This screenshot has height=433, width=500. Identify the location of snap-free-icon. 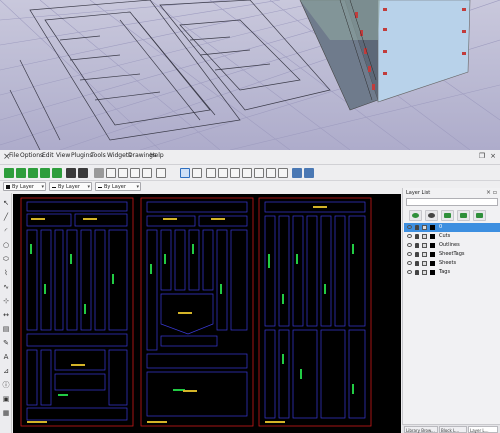
(297, 173).